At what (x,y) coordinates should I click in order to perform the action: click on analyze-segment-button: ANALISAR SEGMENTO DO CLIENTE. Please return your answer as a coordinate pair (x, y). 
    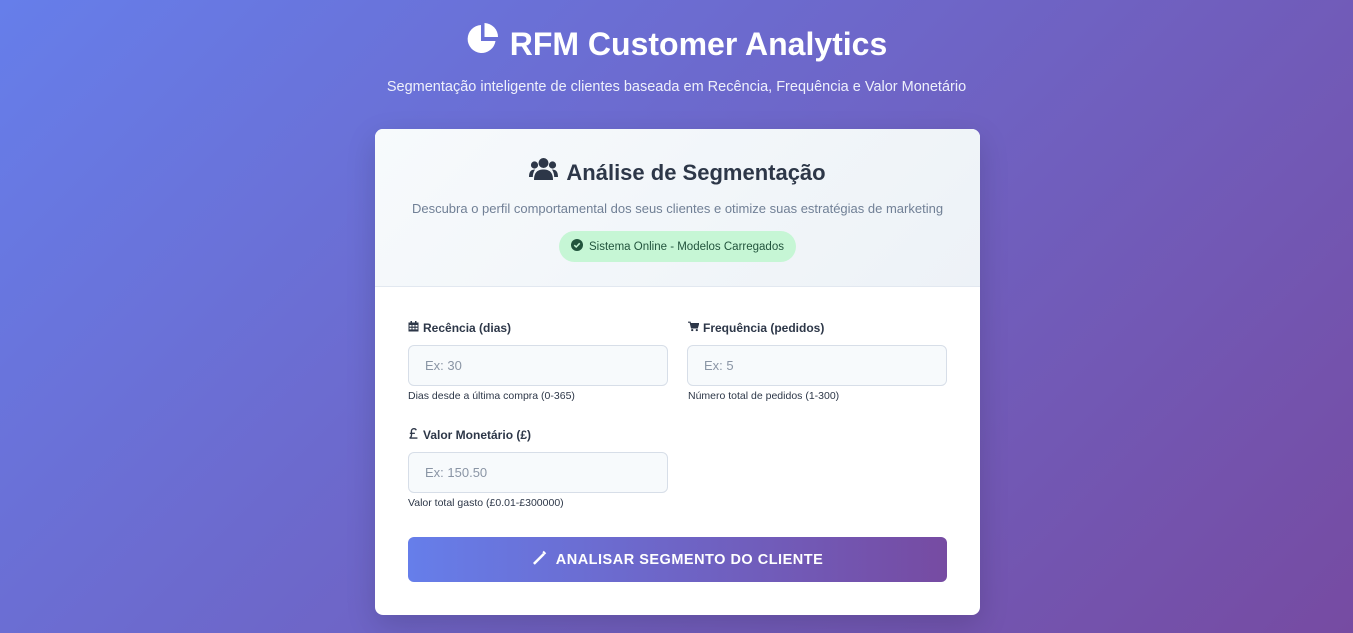
    Looking at the image, I should click on (677, 559).